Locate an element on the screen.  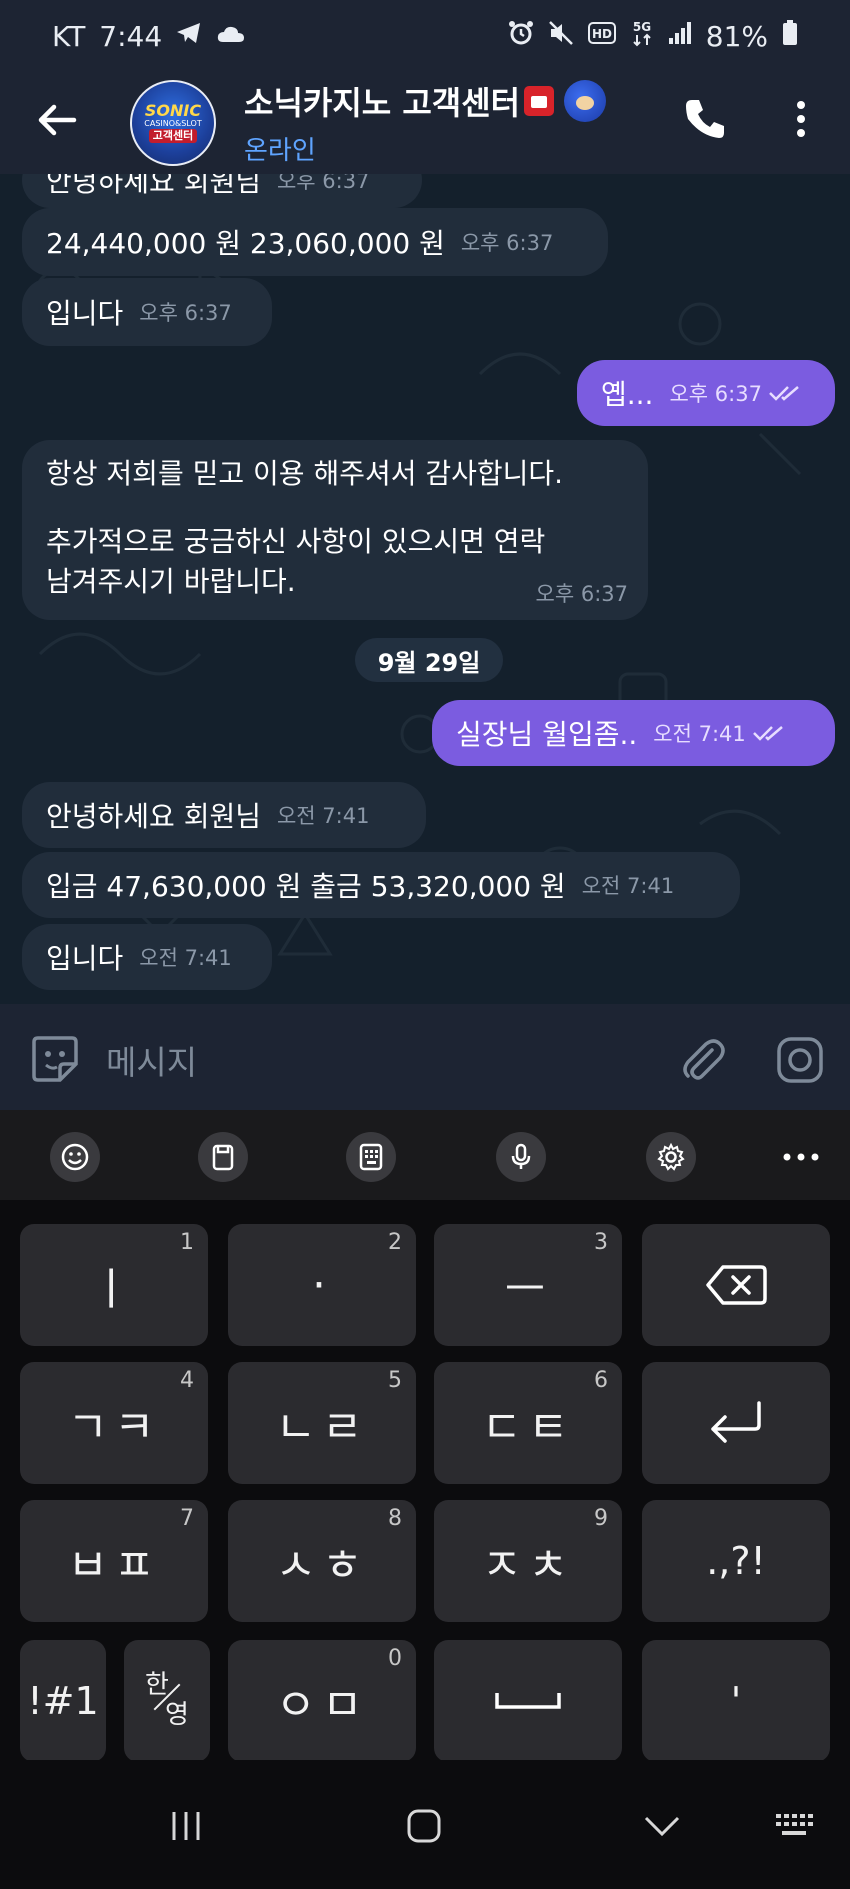
key-label: !#1 is located at coordinates (63, 1701).